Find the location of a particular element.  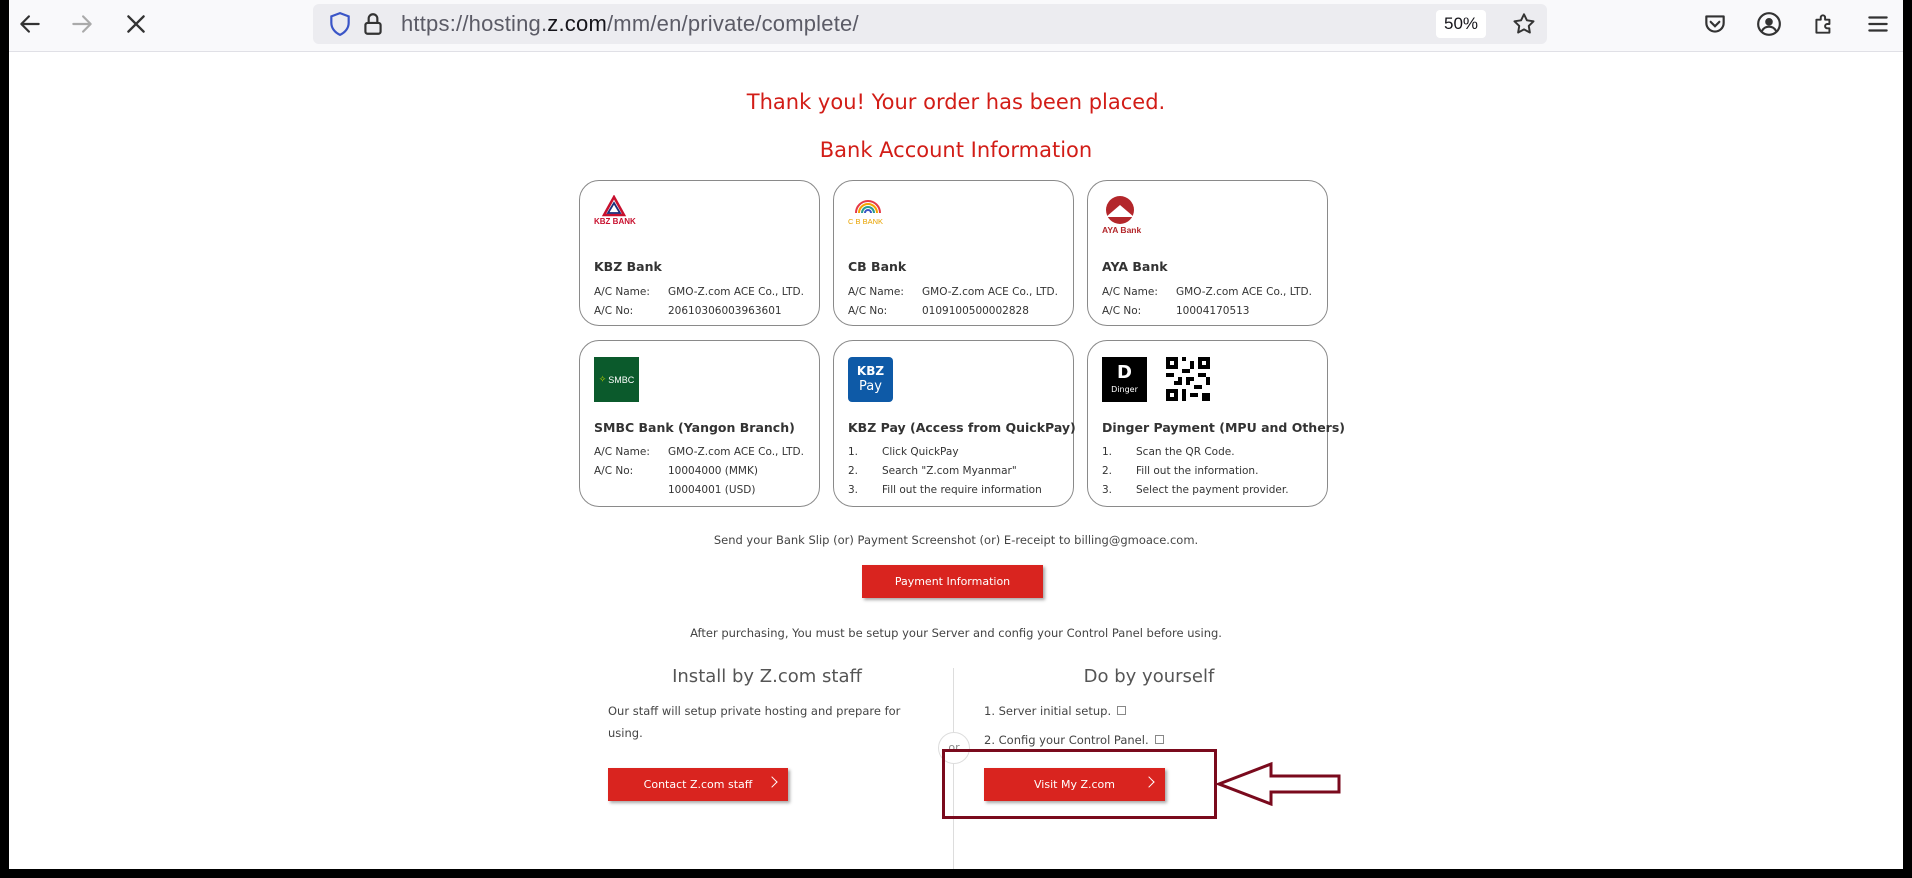

diy-item-server-setup: 1. Server initial setup. is located at coordinates (1055, 711).